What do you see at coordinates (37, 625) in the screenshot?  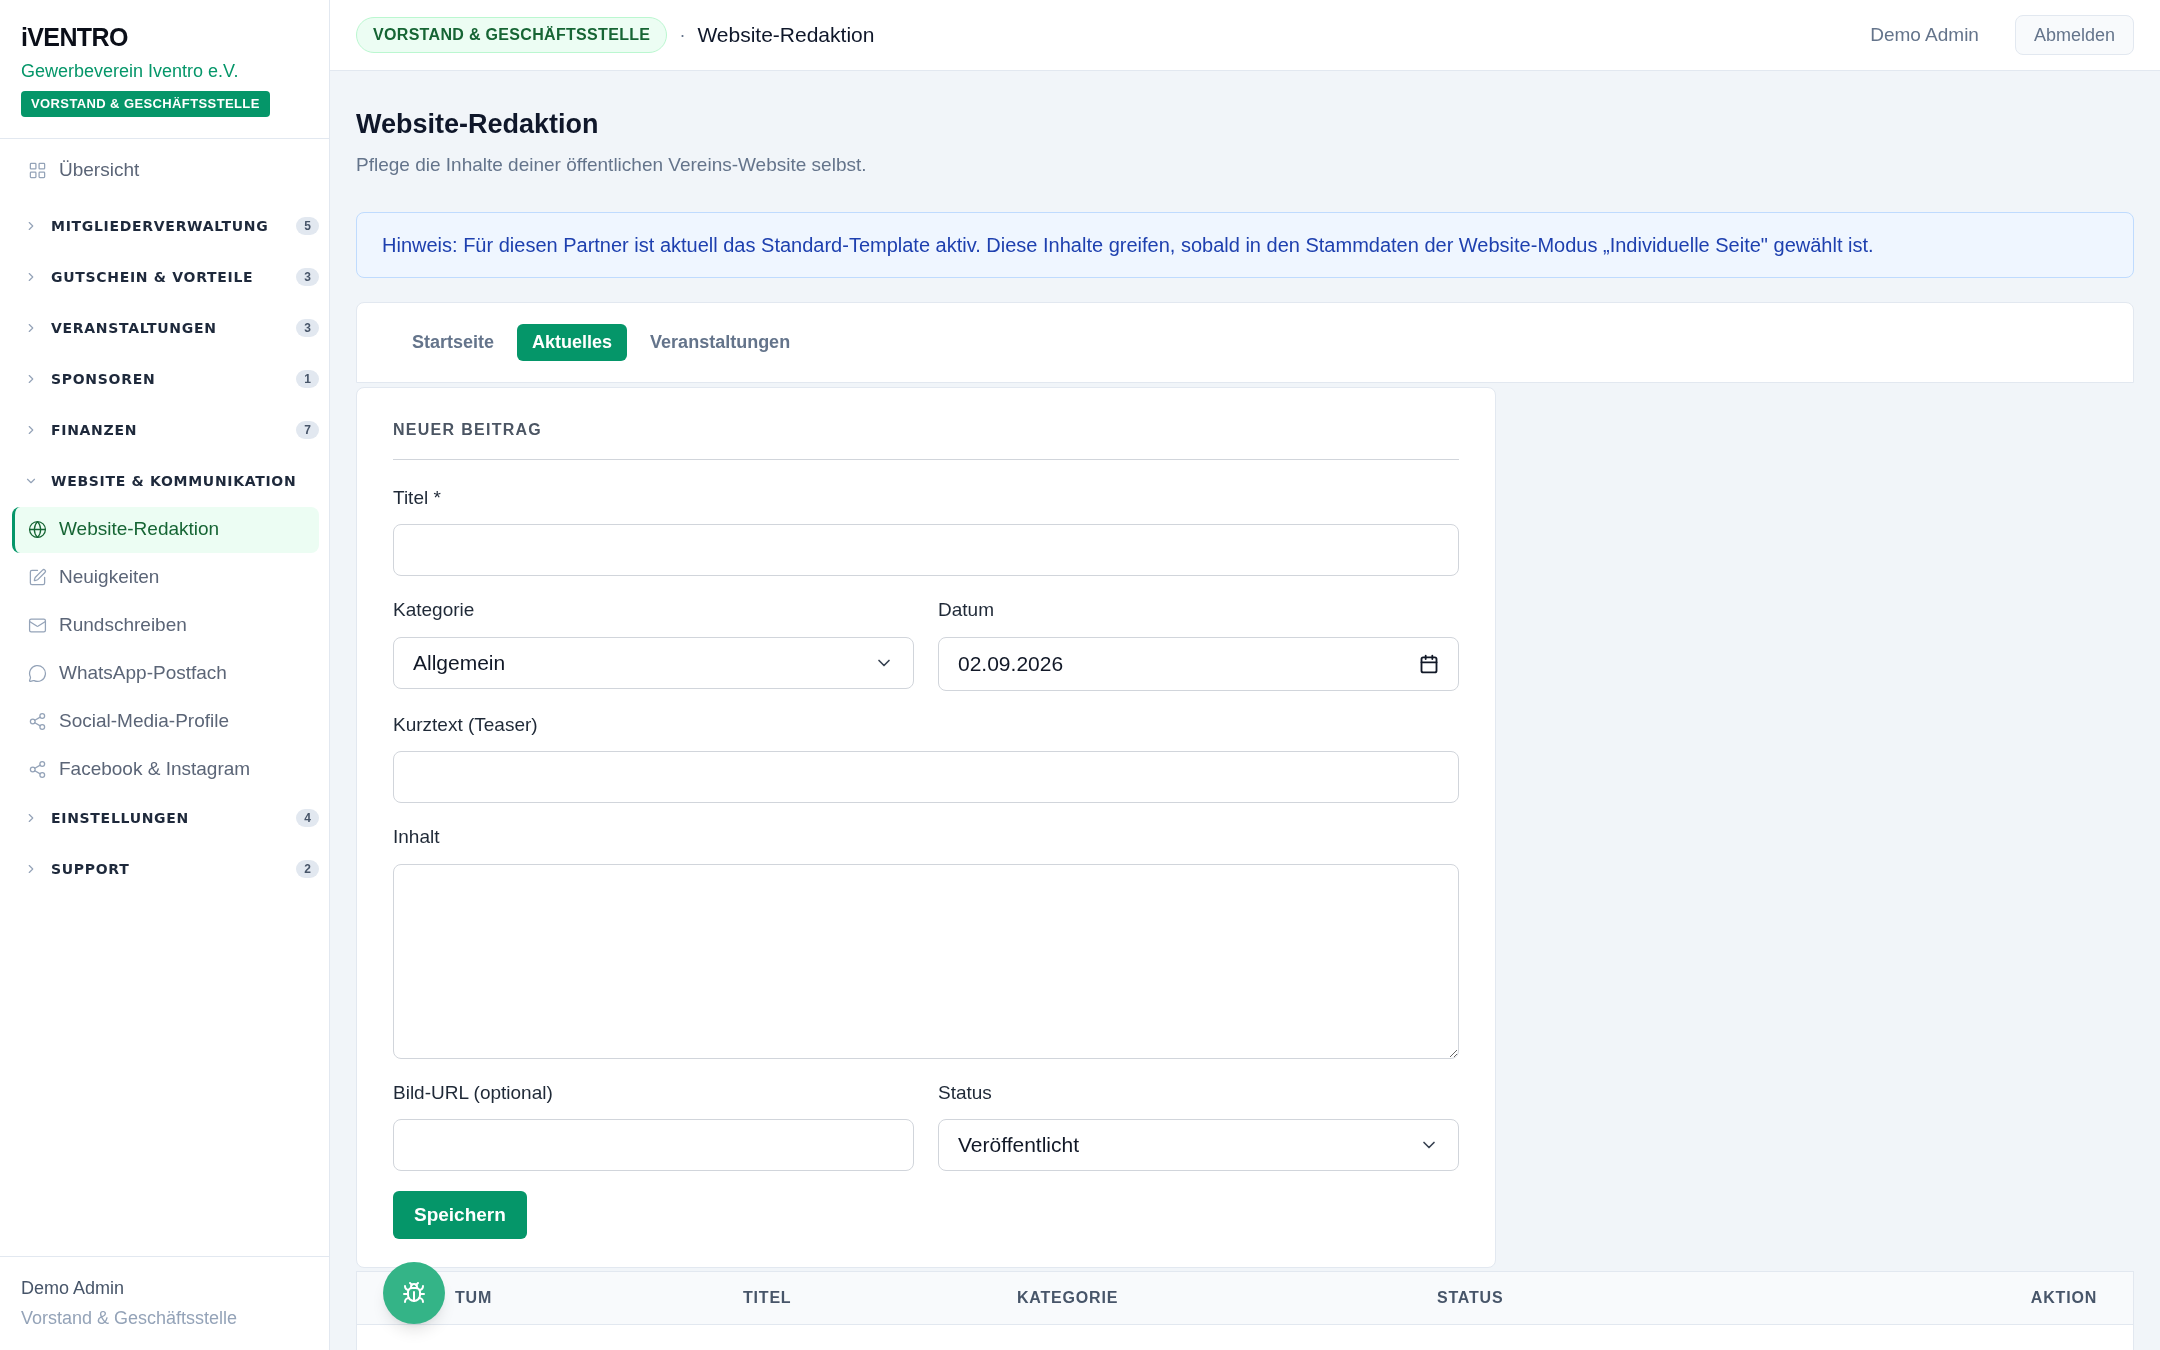 I see `mail-icon` at bounding box center [37, 625].